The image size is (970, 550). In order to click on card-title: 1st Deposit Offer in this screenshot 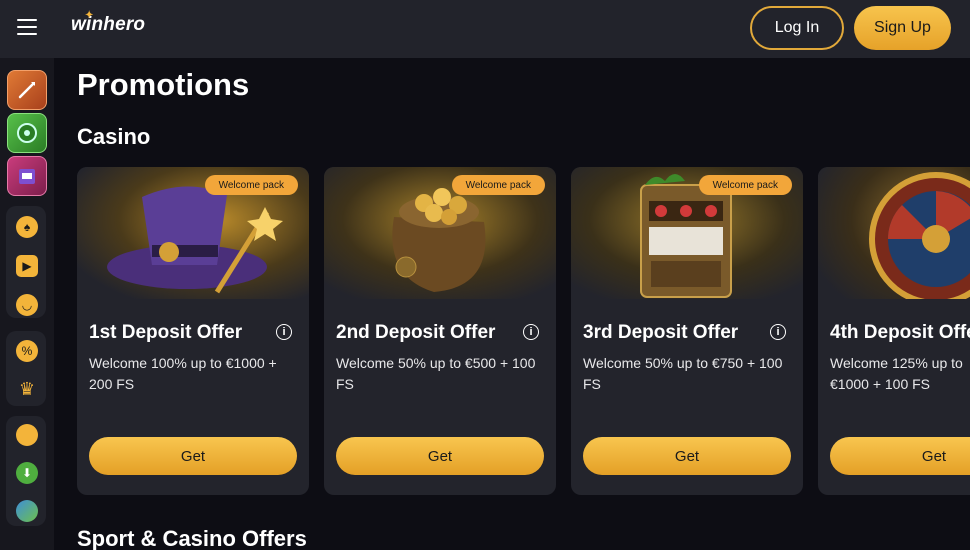, I will do `click(166, 332)`.